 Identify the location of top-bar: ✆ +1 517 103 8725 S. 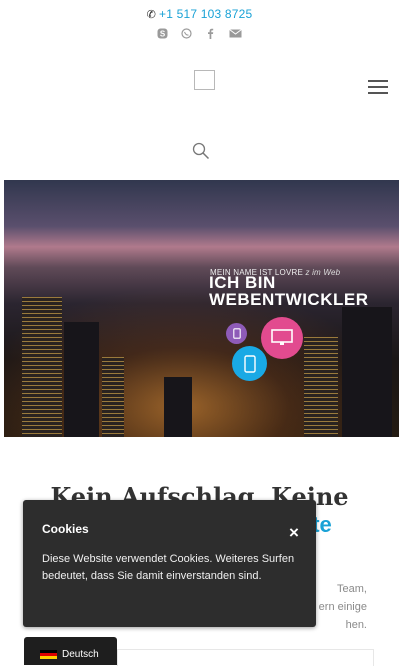
(199, 30).